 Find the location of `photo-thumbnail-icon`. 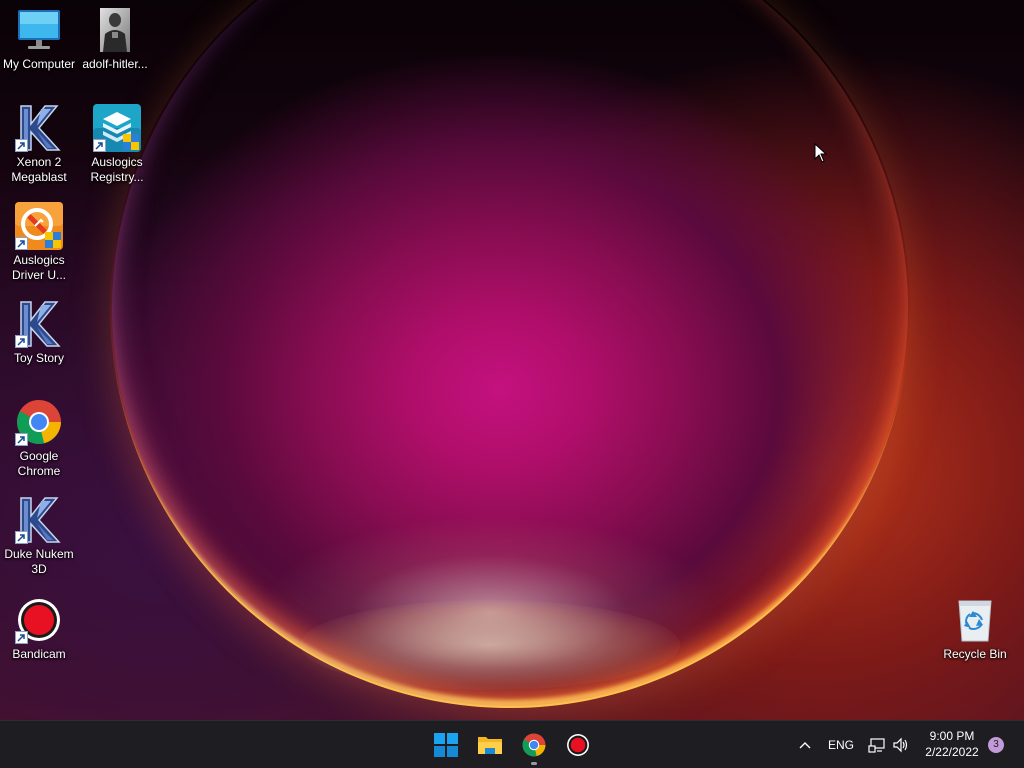

photo-thumbnail-icon is located at coordinates (115, 30).